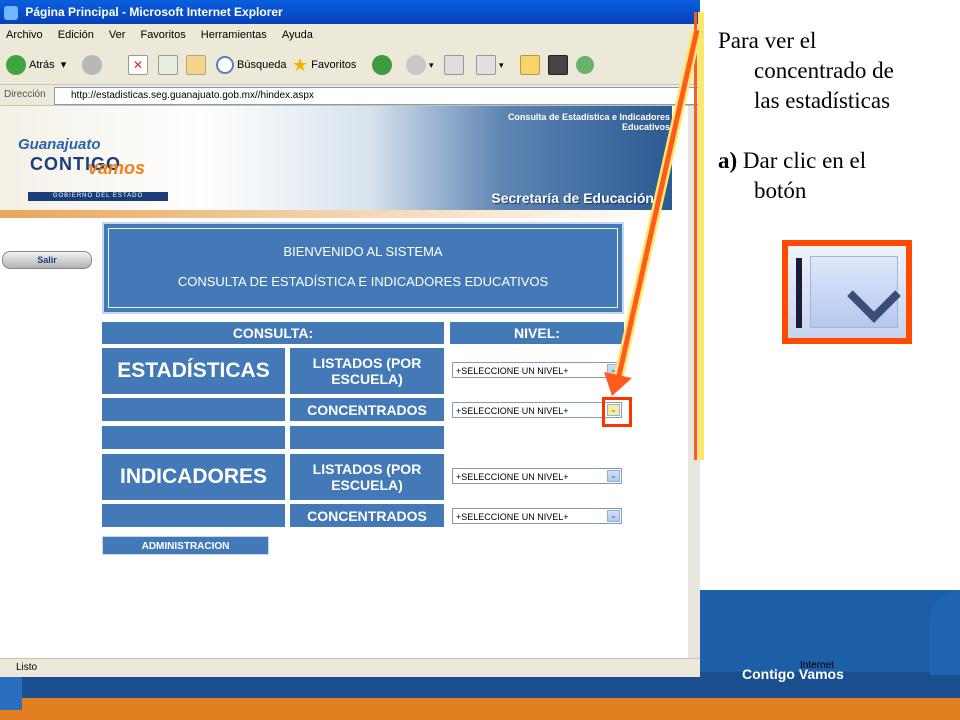  I want to click on home-icon, so click(196, 65).